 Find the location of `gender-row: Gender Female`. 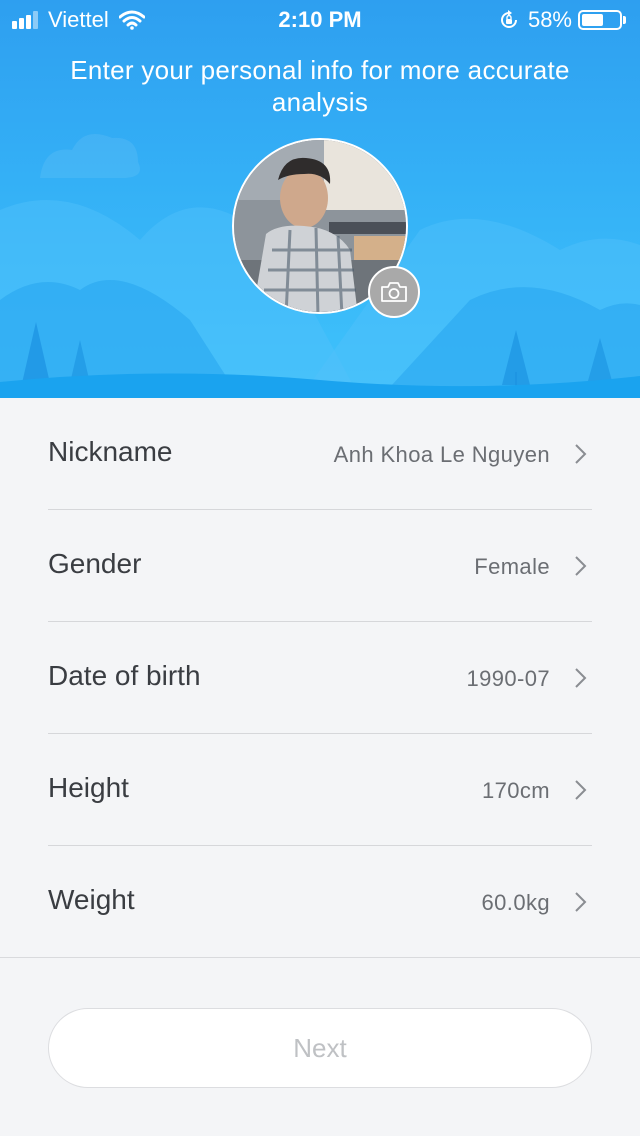

gender-row: Gender Female is located at coordinates (320, 566).